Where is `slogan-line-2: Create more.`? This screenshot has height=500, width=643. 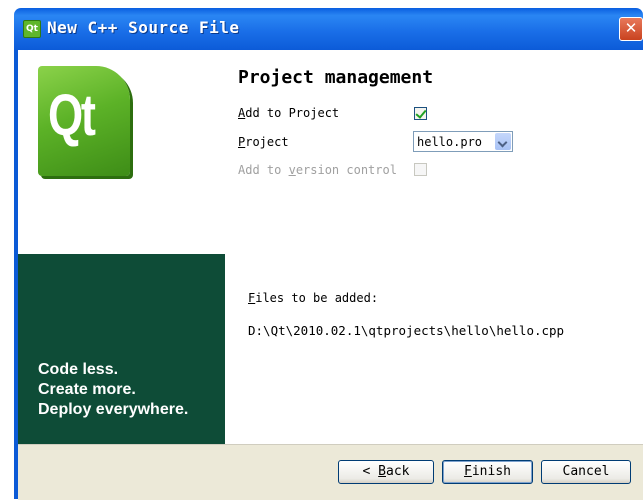 slogan-line-2: Create more. is located at coordinates (87, 389).